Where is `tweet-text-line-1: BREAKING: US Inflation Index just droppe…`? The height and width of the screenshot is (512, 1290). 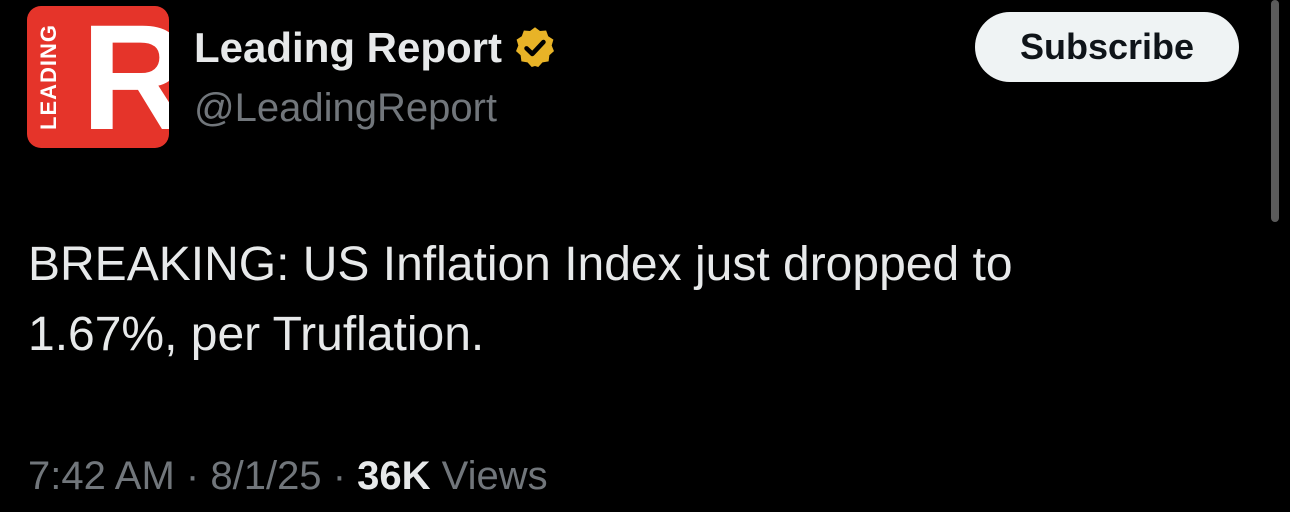
tweet-text-line-1: BREAKING: US Inflation Index just droppe… is located at coordinates (520, 264).